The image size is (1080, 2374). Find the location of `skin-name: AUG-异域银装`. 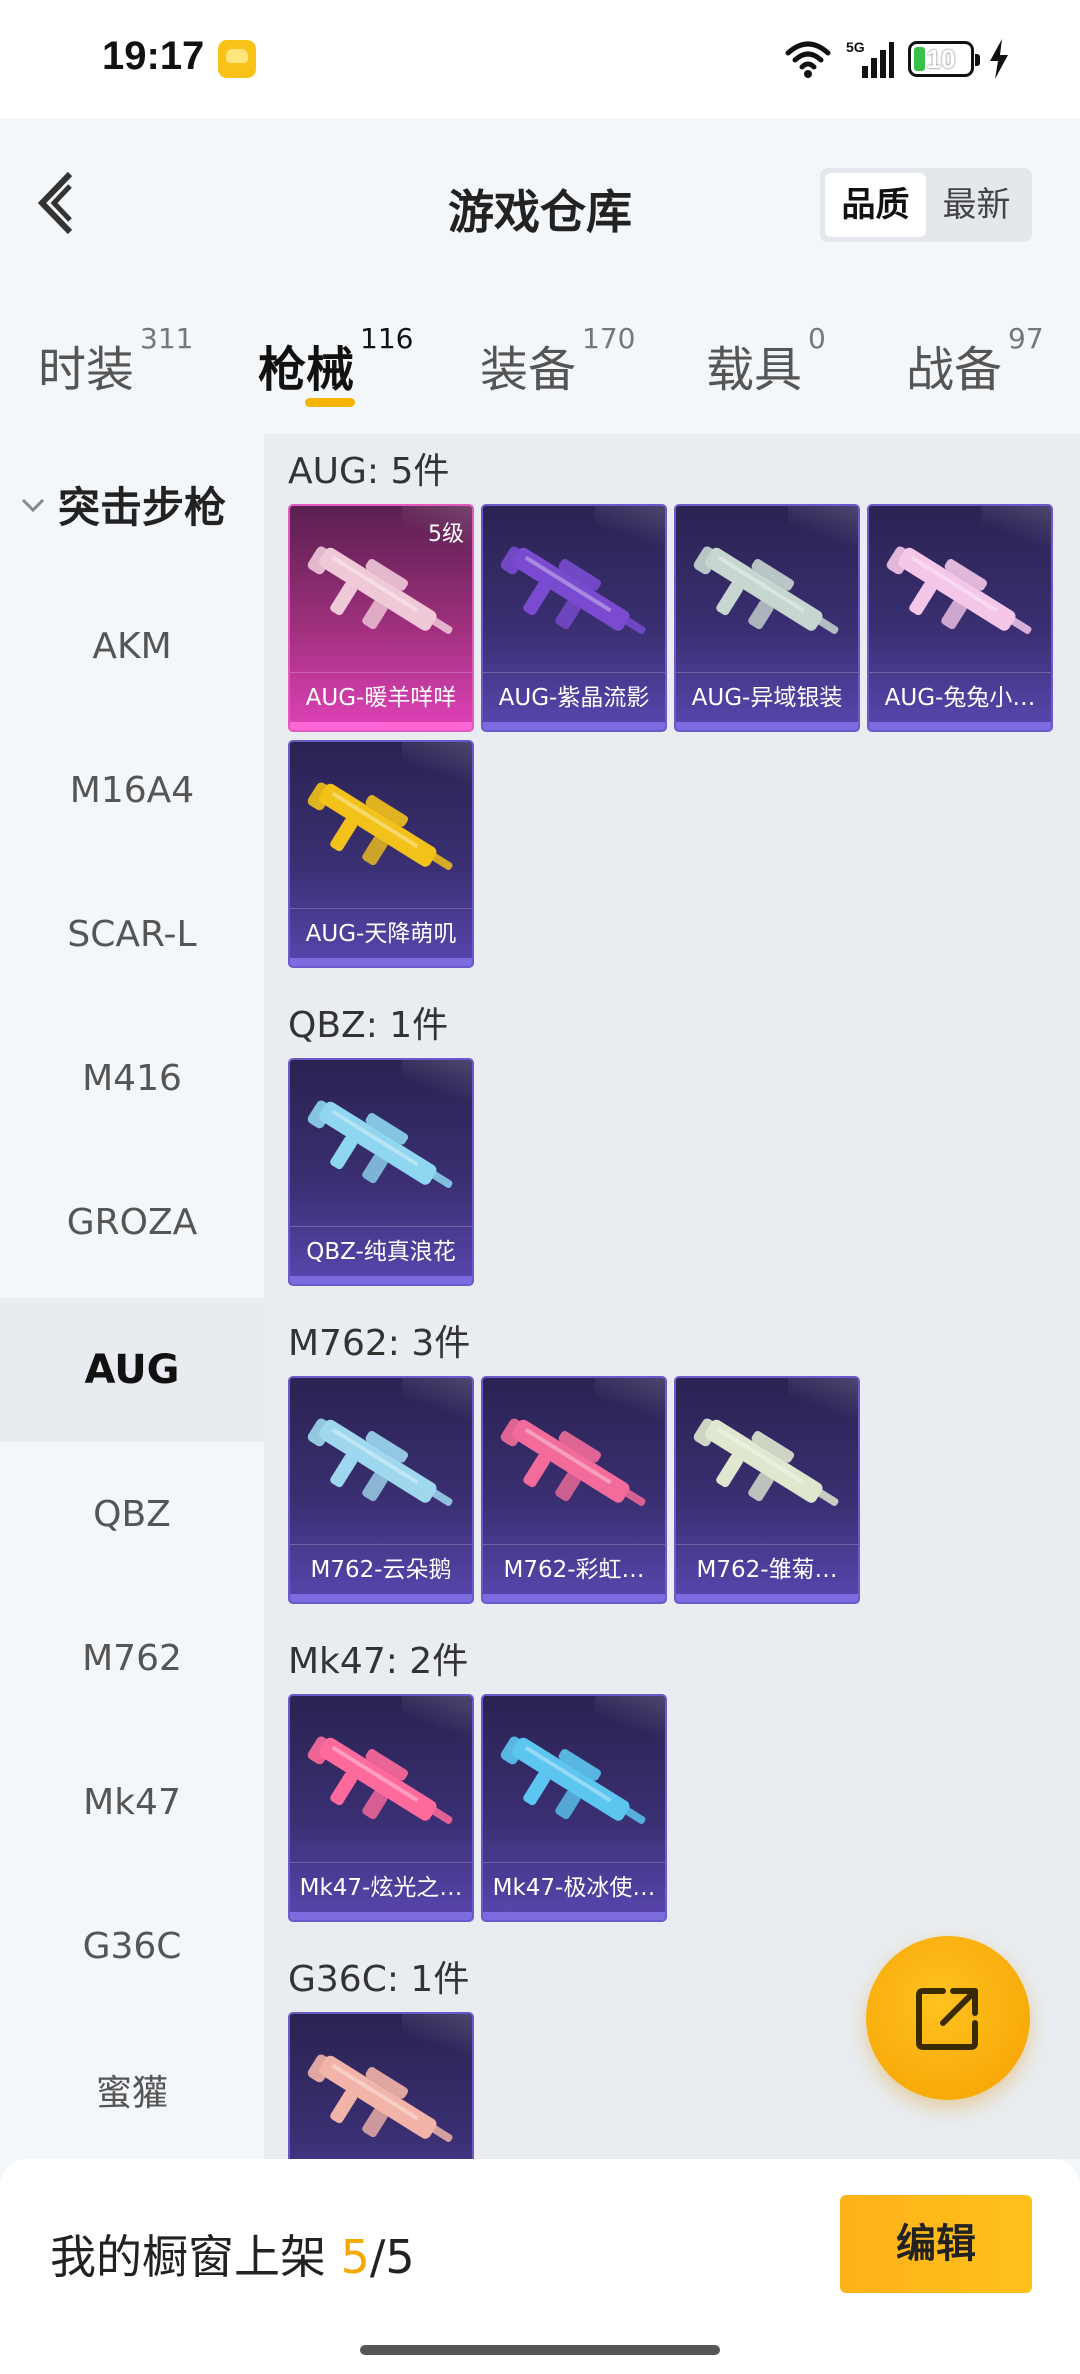

skin-name: AUG-异域银装 is located at coordinates (767, 697).